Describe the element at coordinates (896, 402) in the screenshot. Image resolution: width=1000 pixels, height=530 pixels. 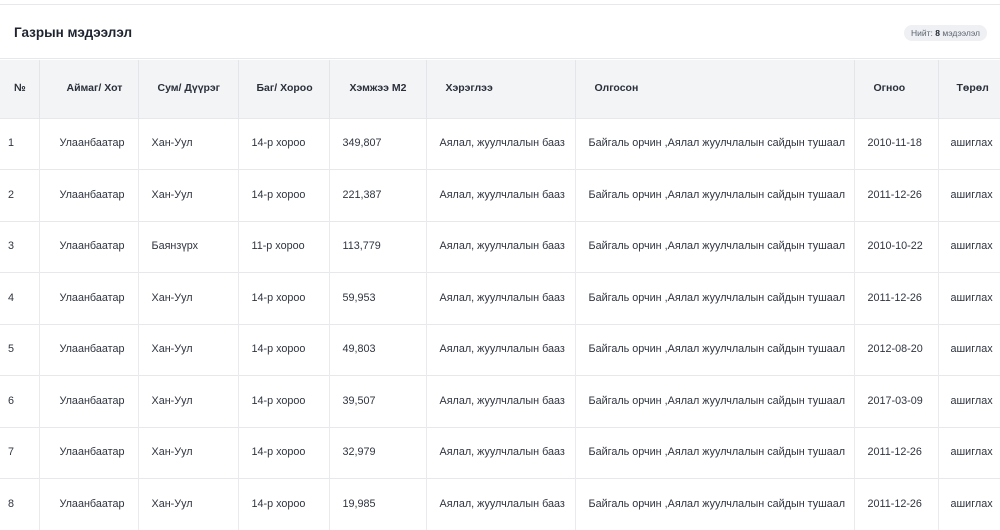
I see `cell-date: 2017-03-09` at that location.